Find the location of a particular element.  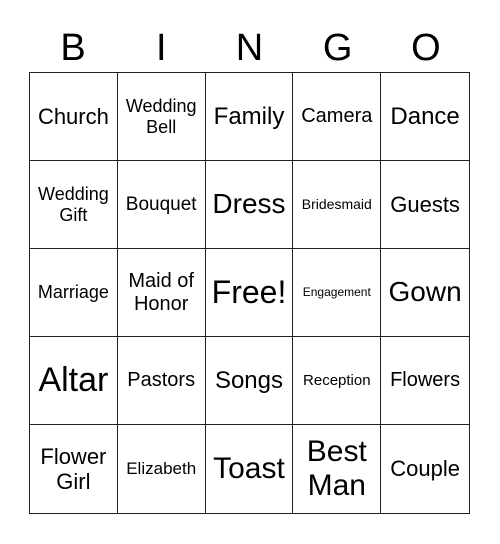

cell-label: Gown is located at coordinates (425, 292).